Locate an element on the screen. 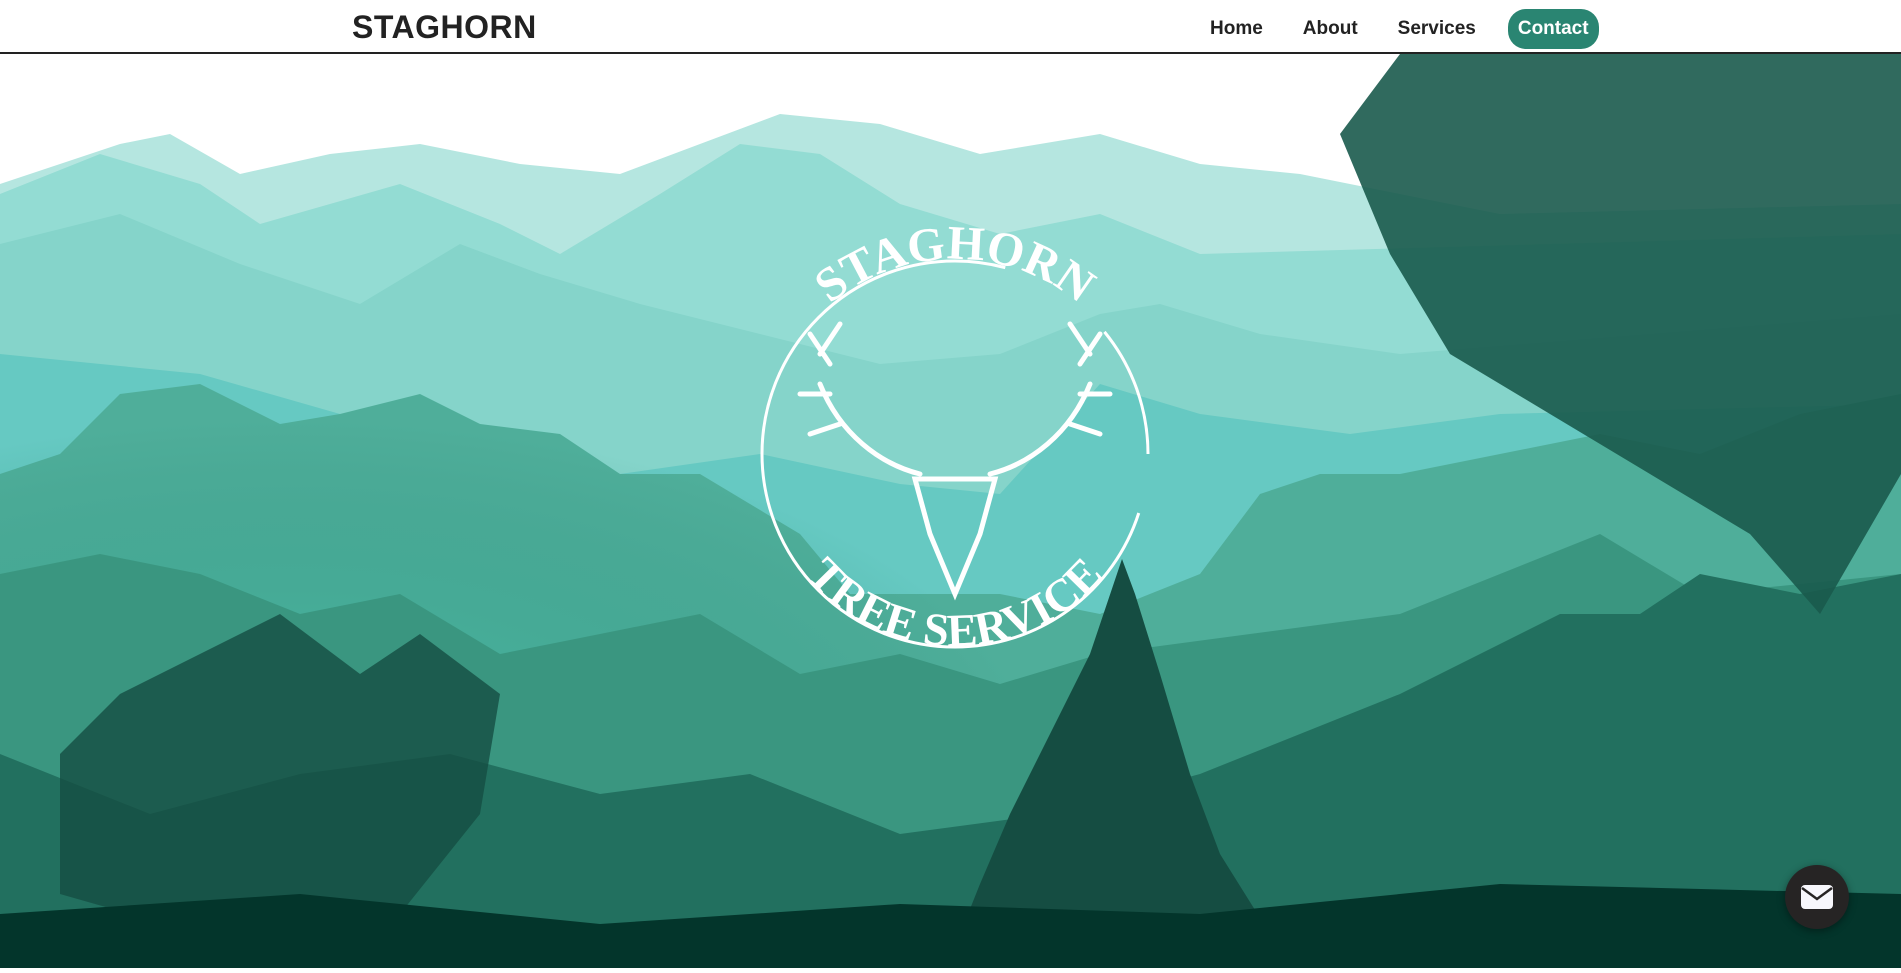 The image size is (1901, 973). nav-home: Home is located at coordinates (1236, 29).